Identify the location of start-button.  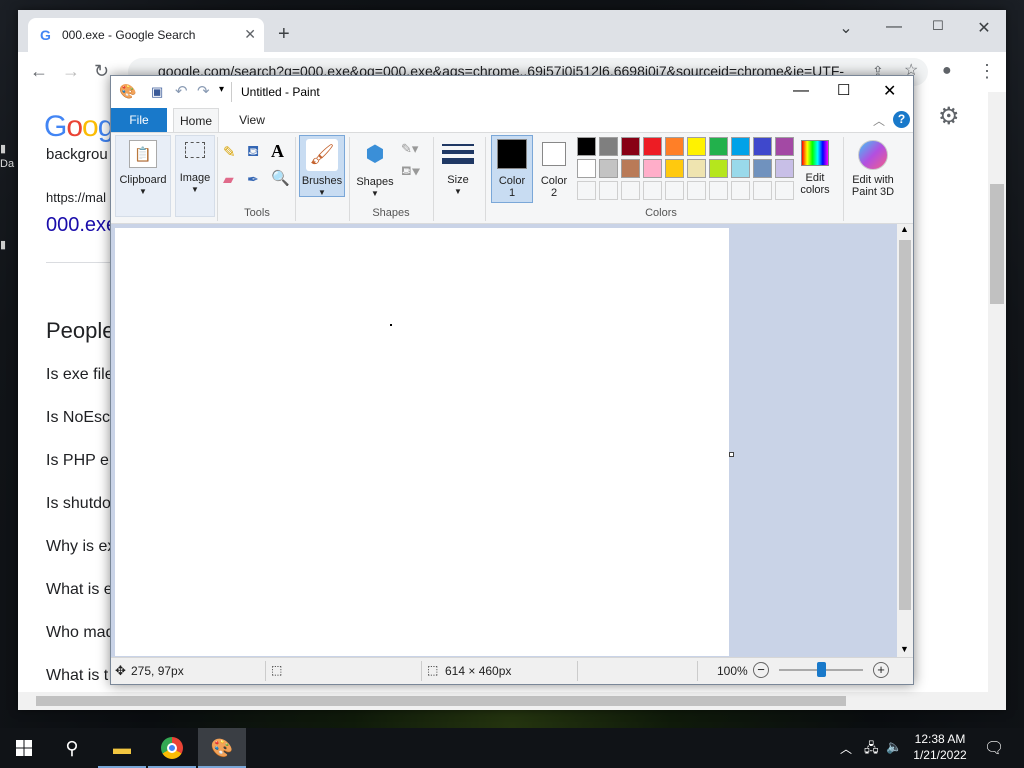
(24, 748).